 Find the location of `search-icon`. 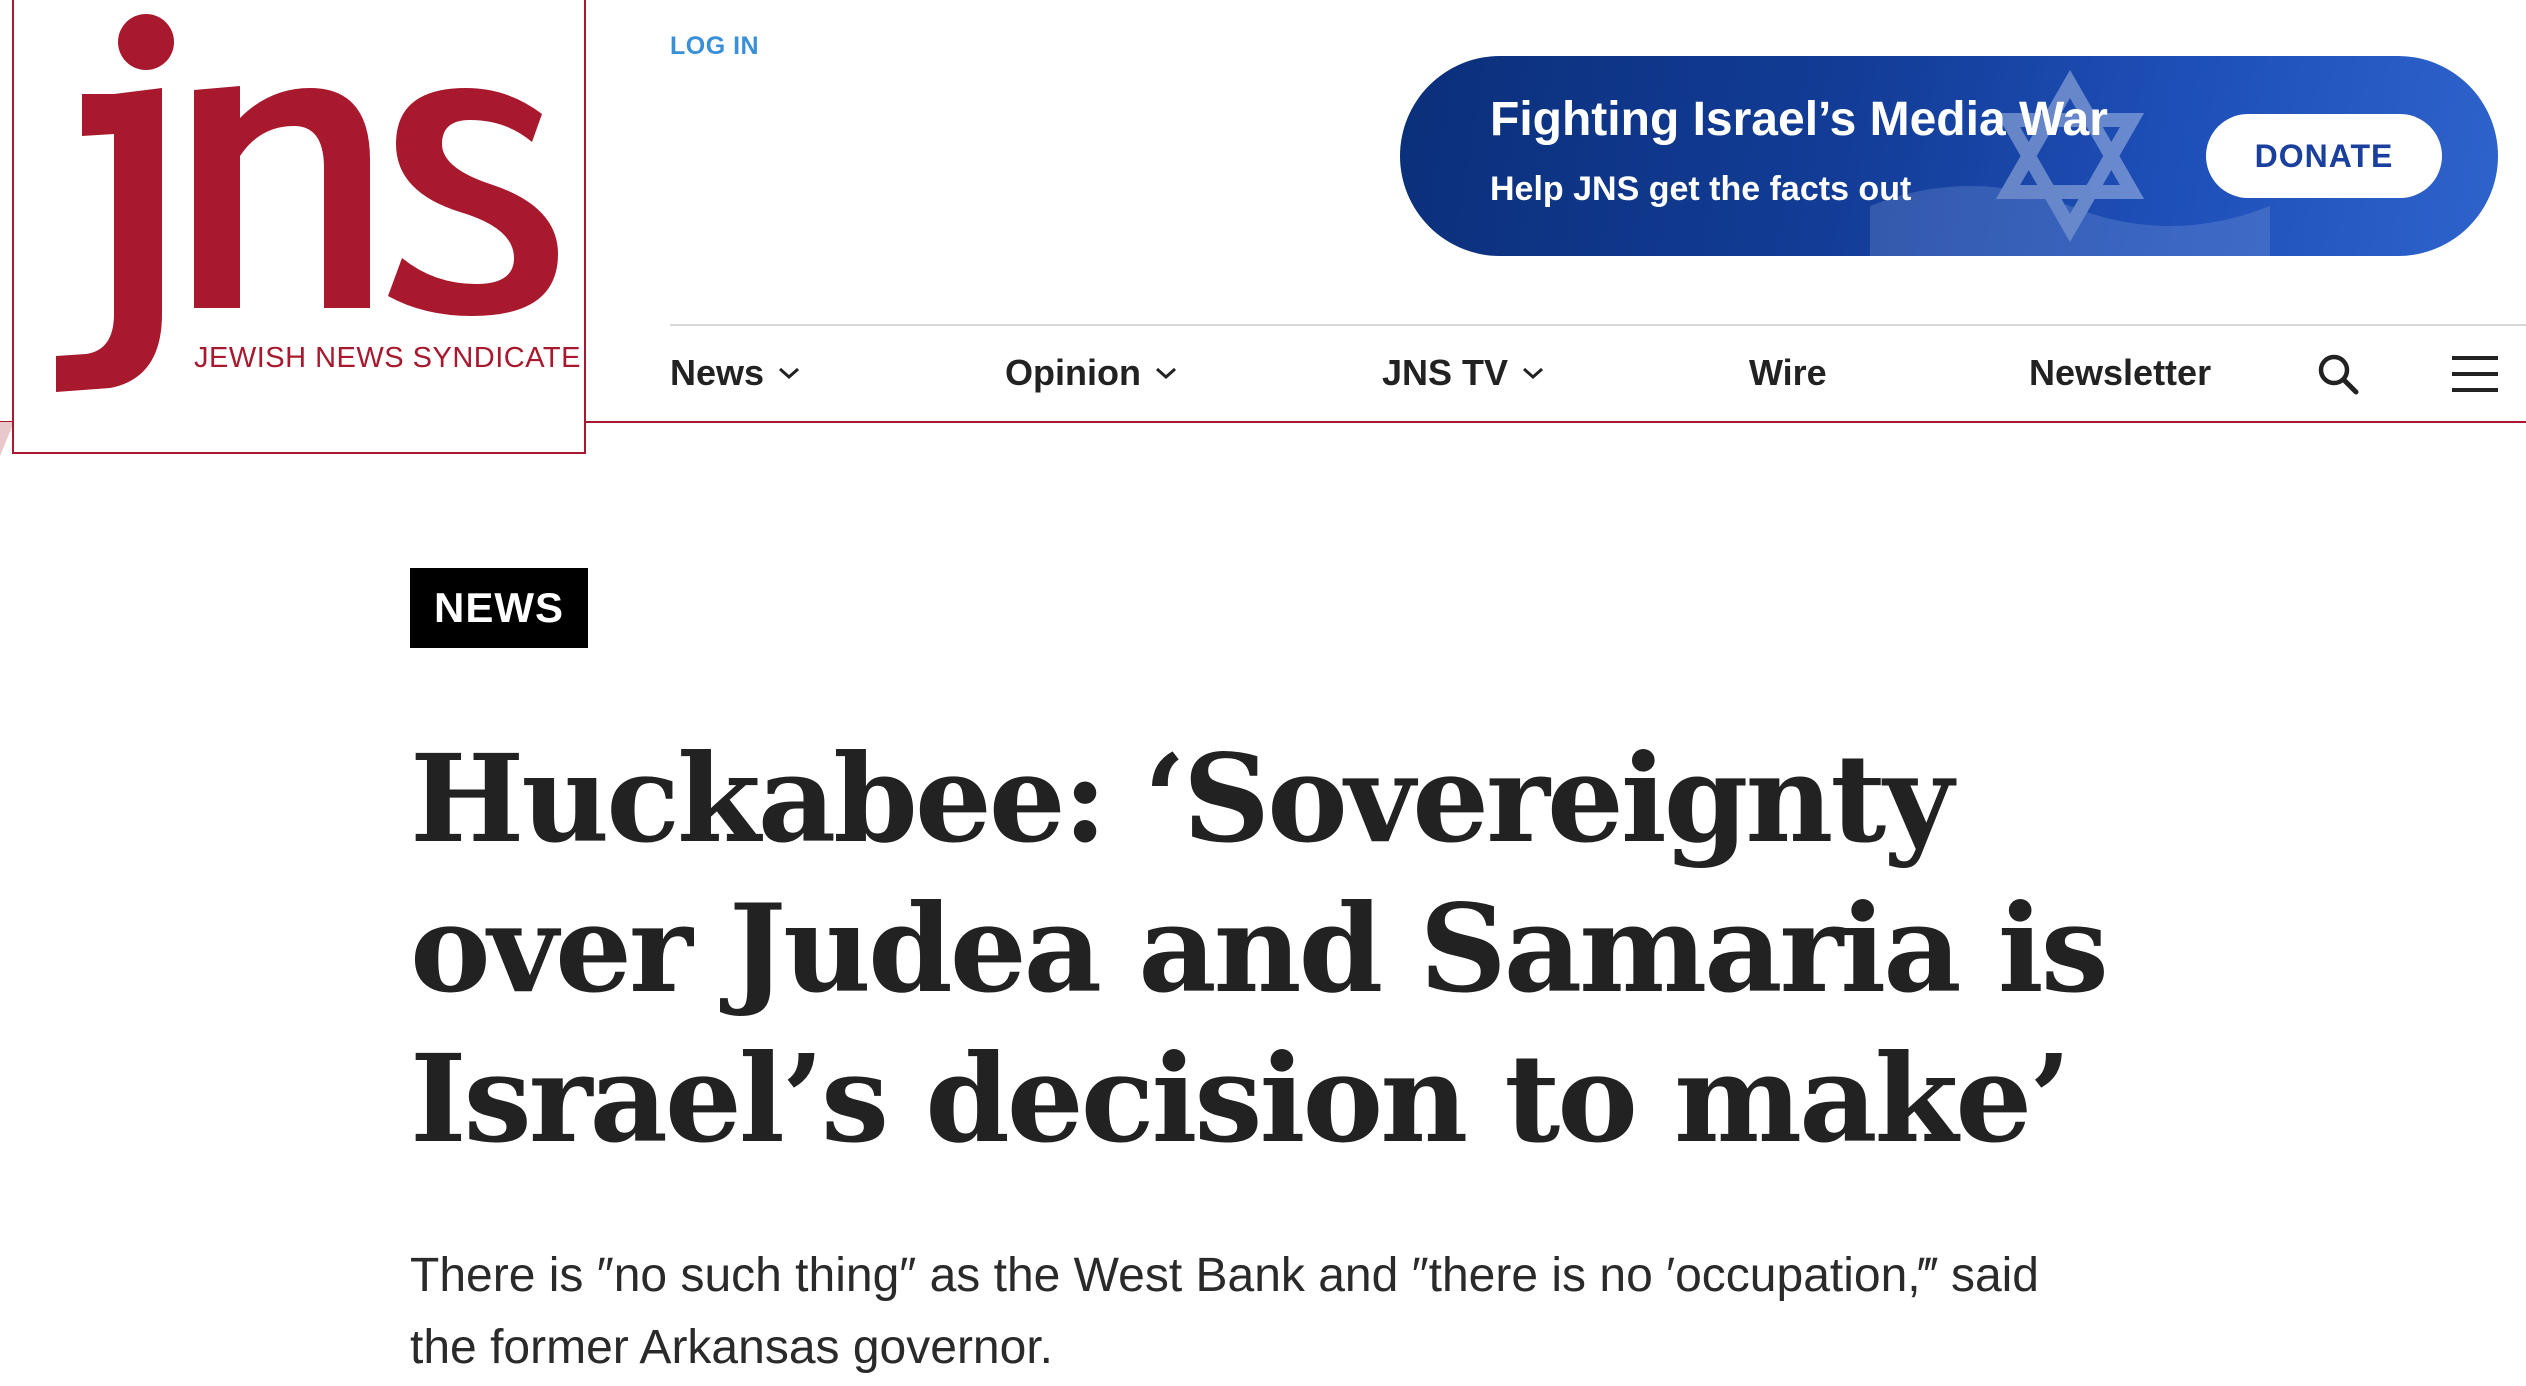

search-icon is located at coordinates (2338, 374).